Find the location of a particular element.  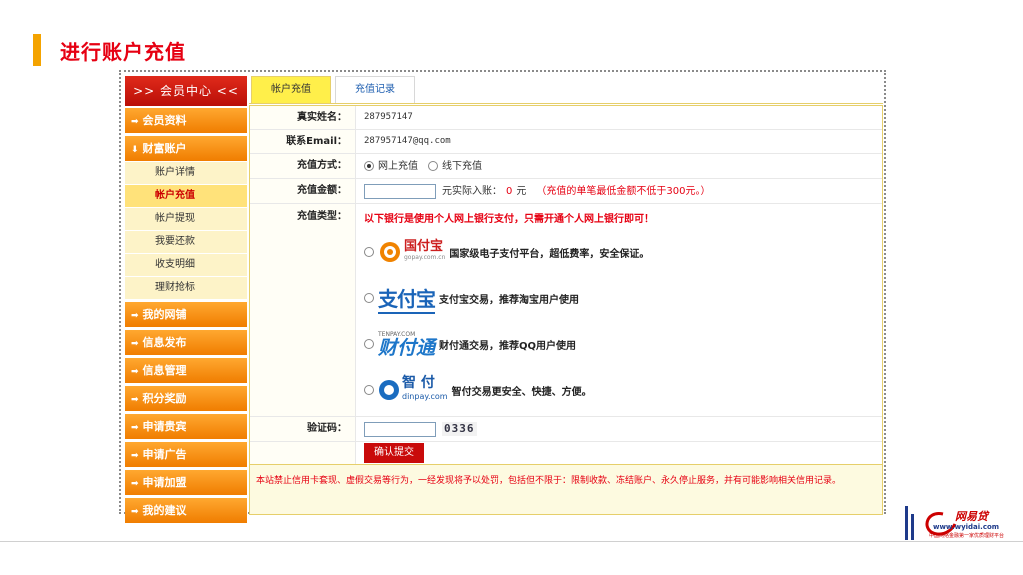

method-online-label: 网上充值 is located at coordinates (398, 166).